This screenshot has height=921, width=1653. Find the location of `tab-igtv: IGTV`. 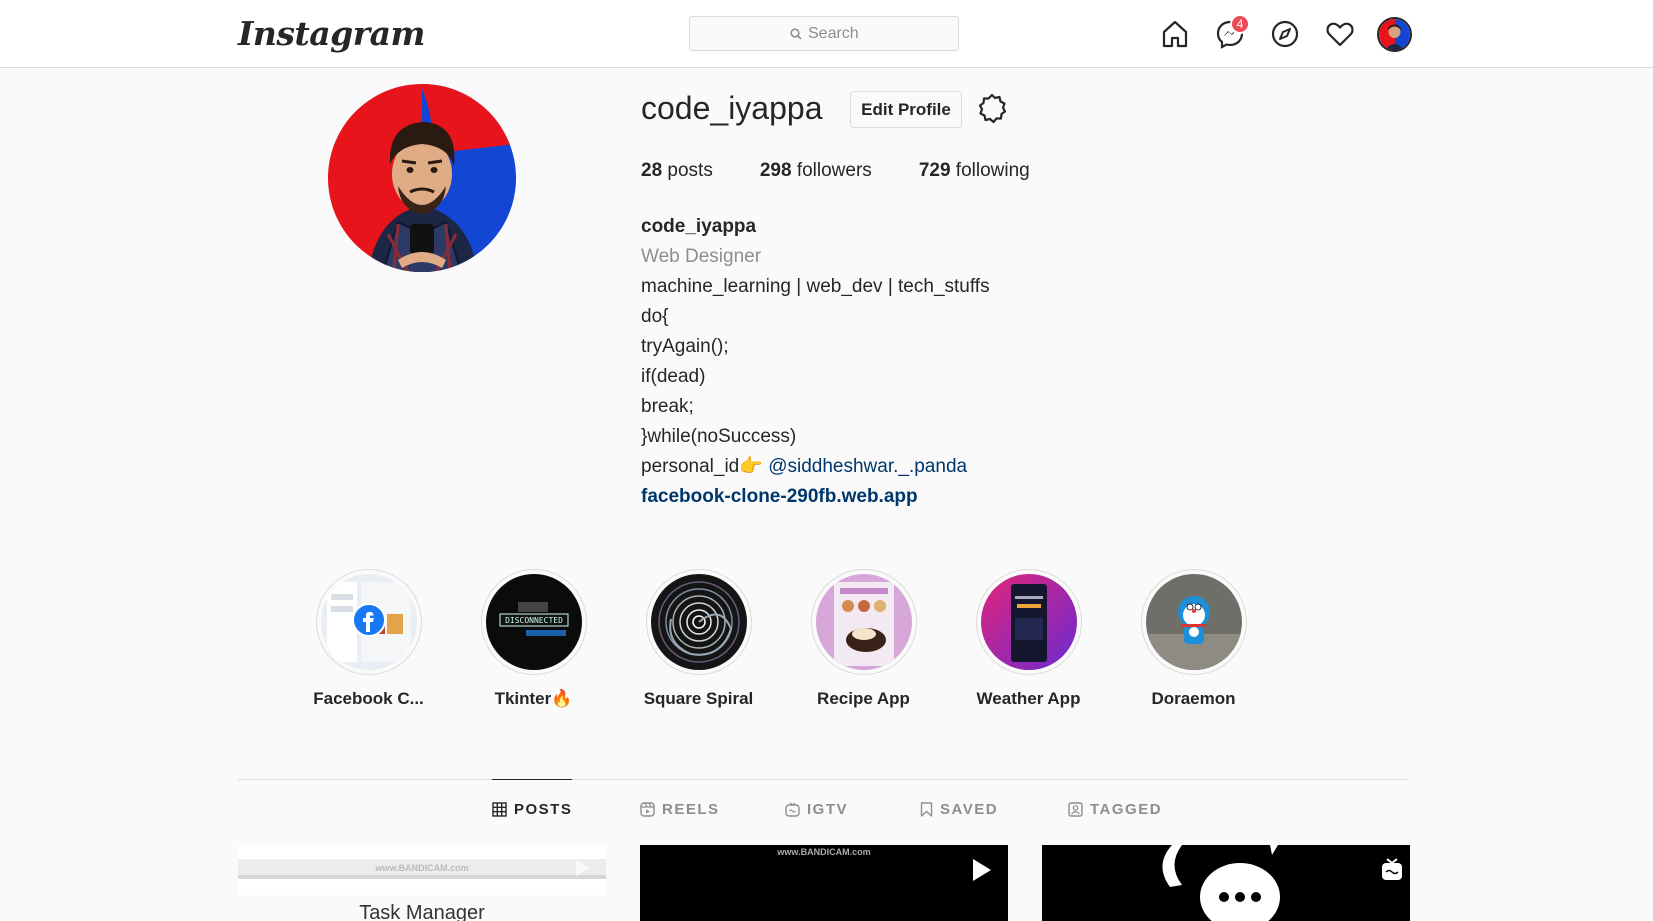

tab-igtv: IGTV is located at coordinates (816, 809).